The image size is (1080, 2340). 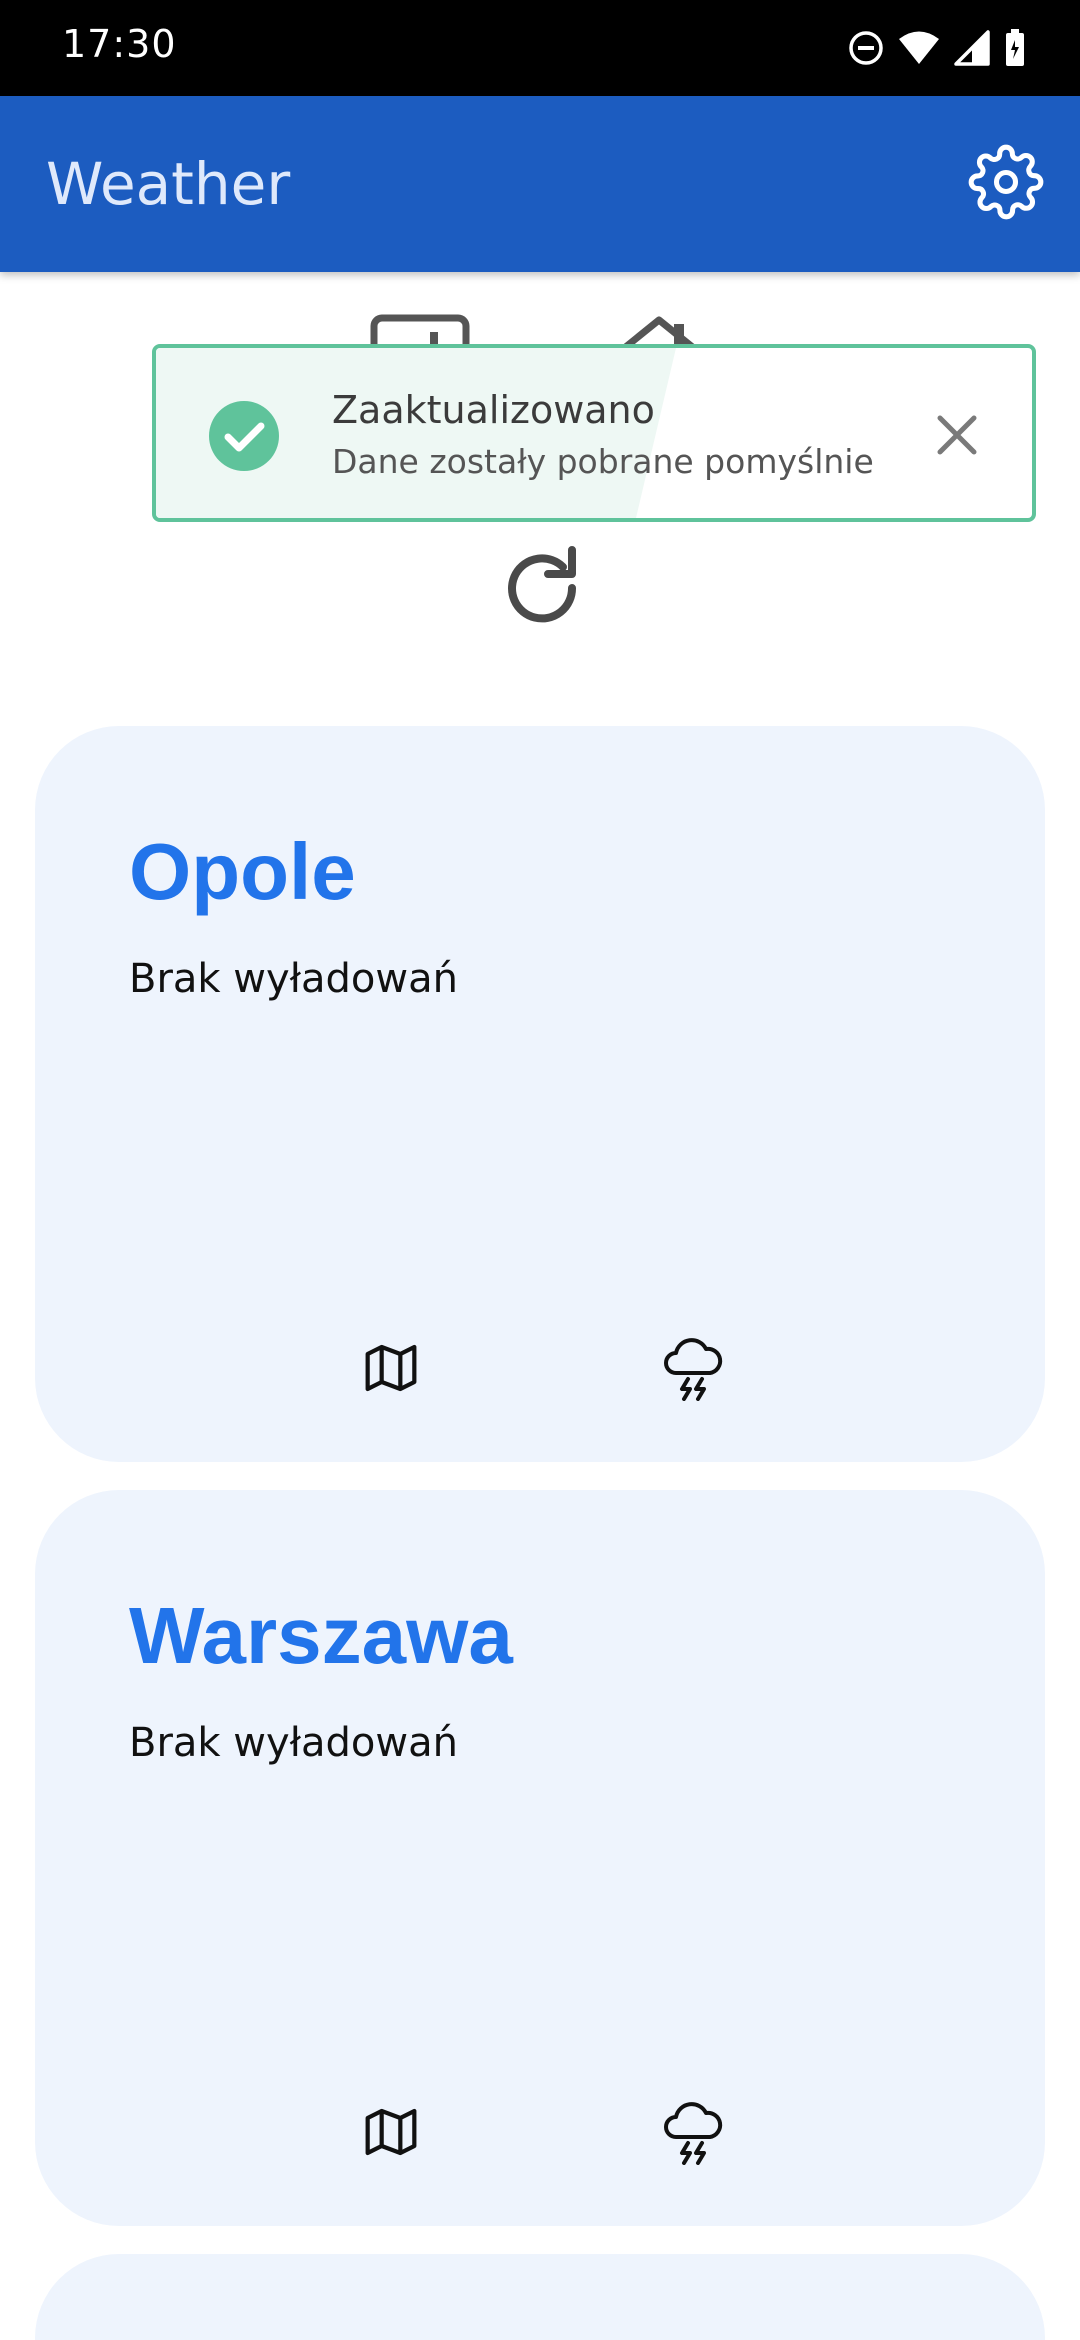 What do you see at coordinates (542, 593) in the screenshot?
I see `refresh-icon` at bounding box center [542, 593].